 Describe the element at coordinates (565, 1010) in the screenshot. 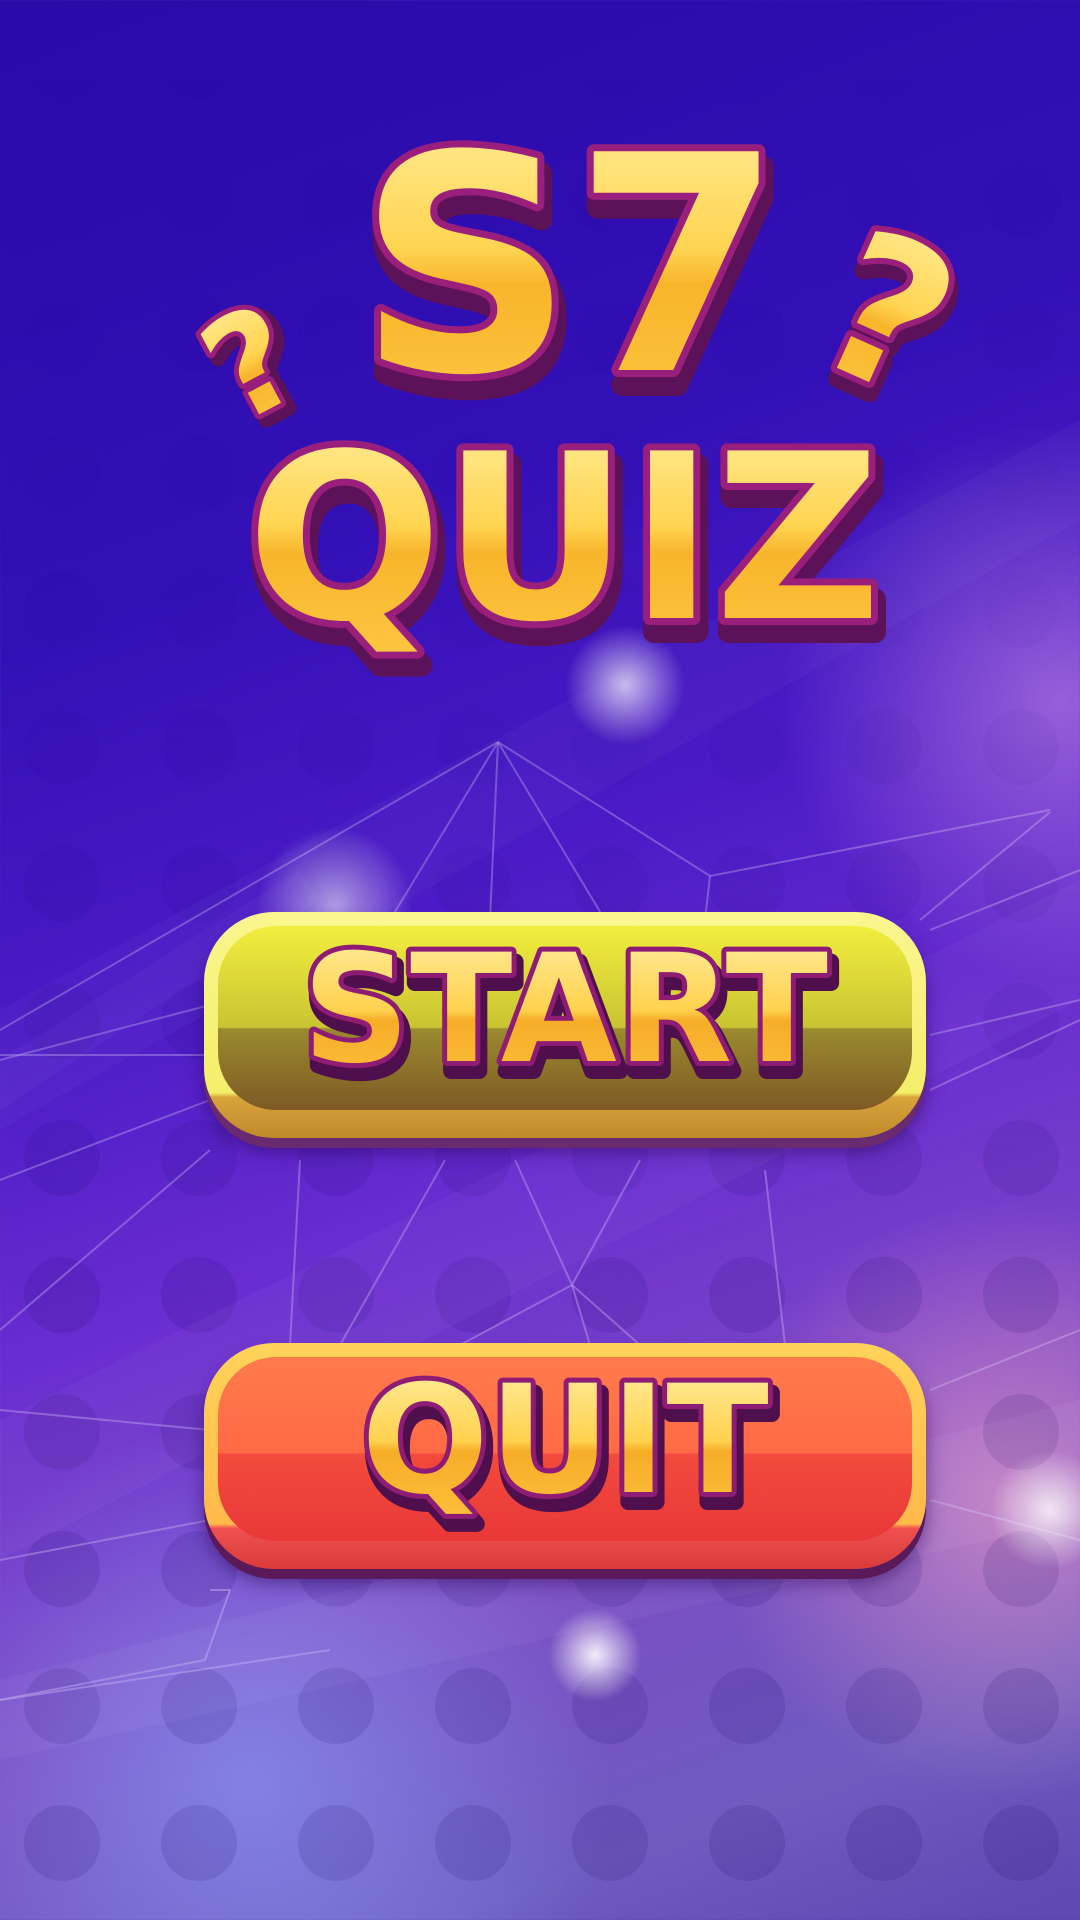

I see `svg-text: START` at that location.